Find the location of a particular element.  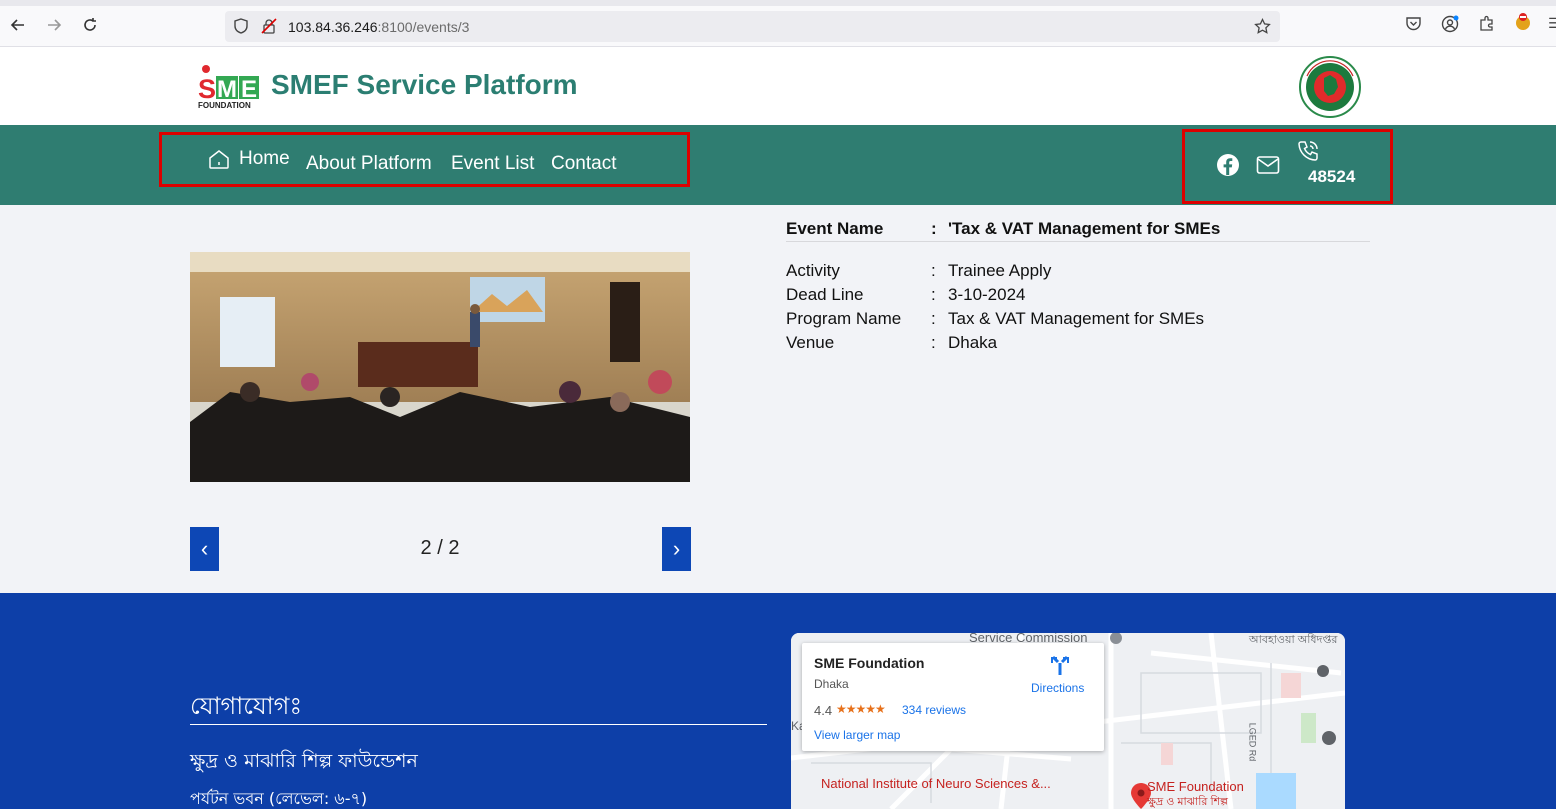

map-label-pin-sub: ক্ষুদ্র ও মাঝারি শিল্প is located at coordinates (1188, 802).